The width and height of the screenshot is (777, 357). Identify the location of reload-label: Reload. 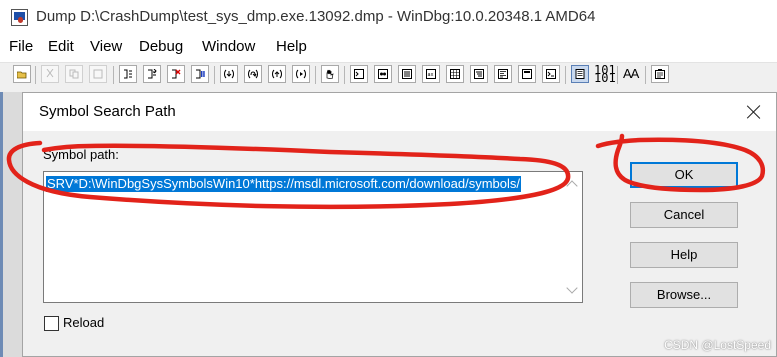
(84, 322).